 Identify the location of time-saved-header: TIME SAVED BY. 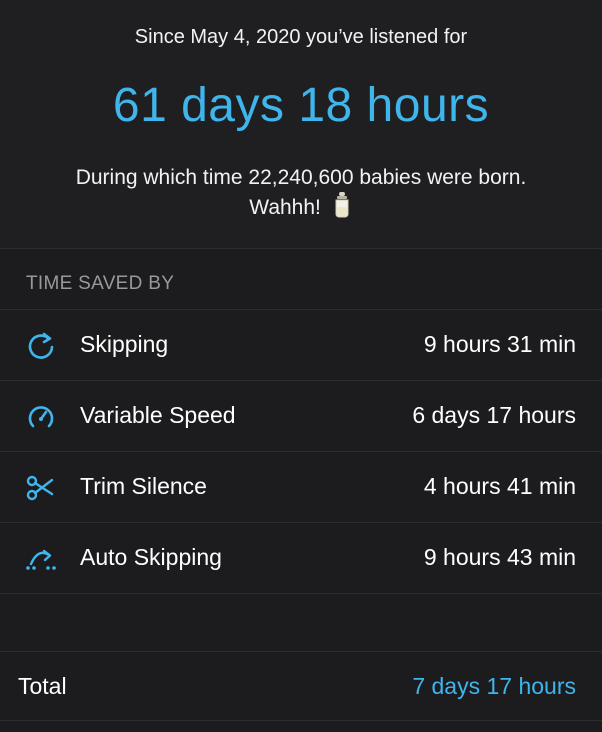
(100, 283).